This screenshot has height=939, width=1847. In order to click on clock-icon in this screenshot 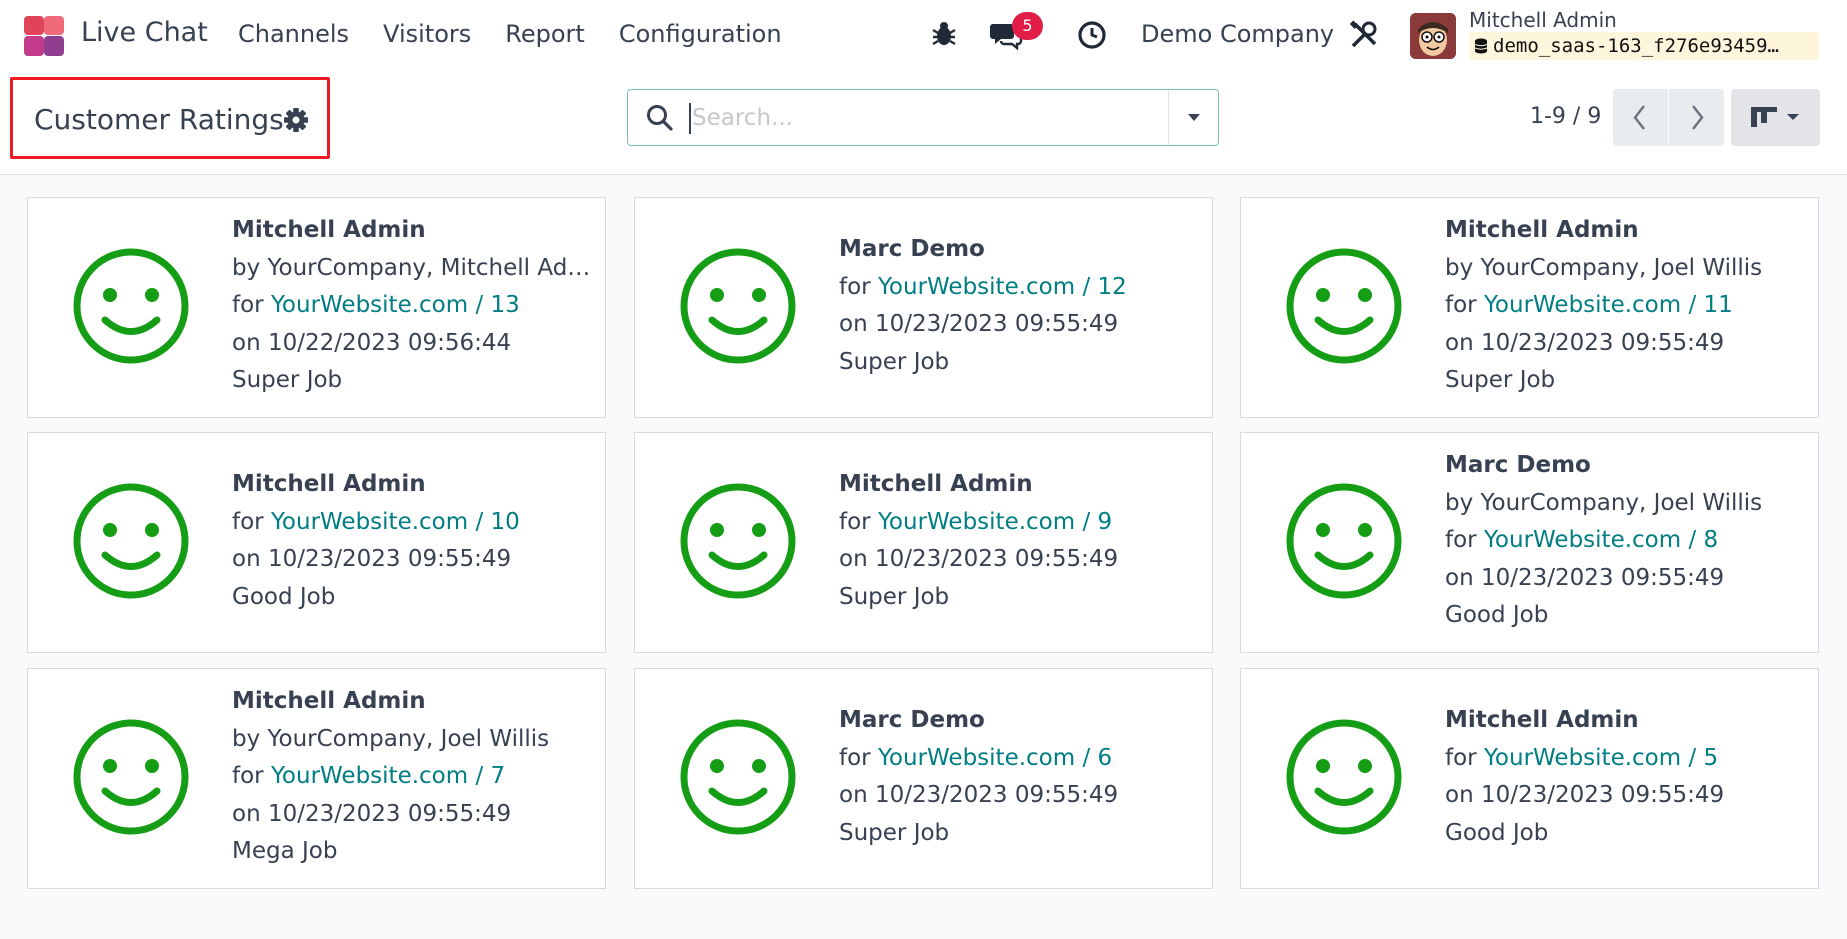, I will do `click(1092, 35)`.